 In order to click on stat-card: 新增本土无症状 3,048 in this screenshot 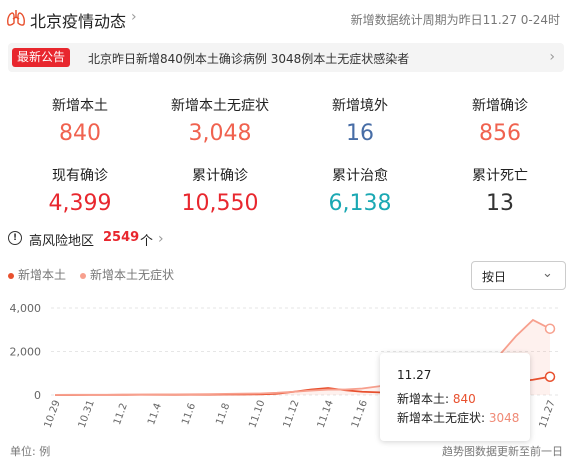, I will do `click(220, 120)`.